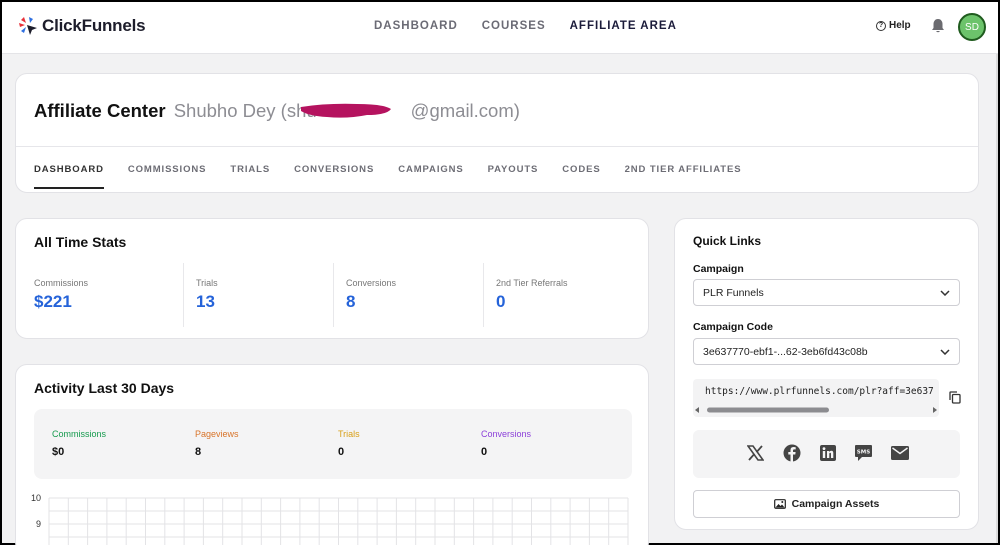 The height and width of the screenshot is (545, 1000). What do you see at coordinates (38, 524) in the screenshot?
I see `y-tick-9: 9` at bounding box center [38, 524].